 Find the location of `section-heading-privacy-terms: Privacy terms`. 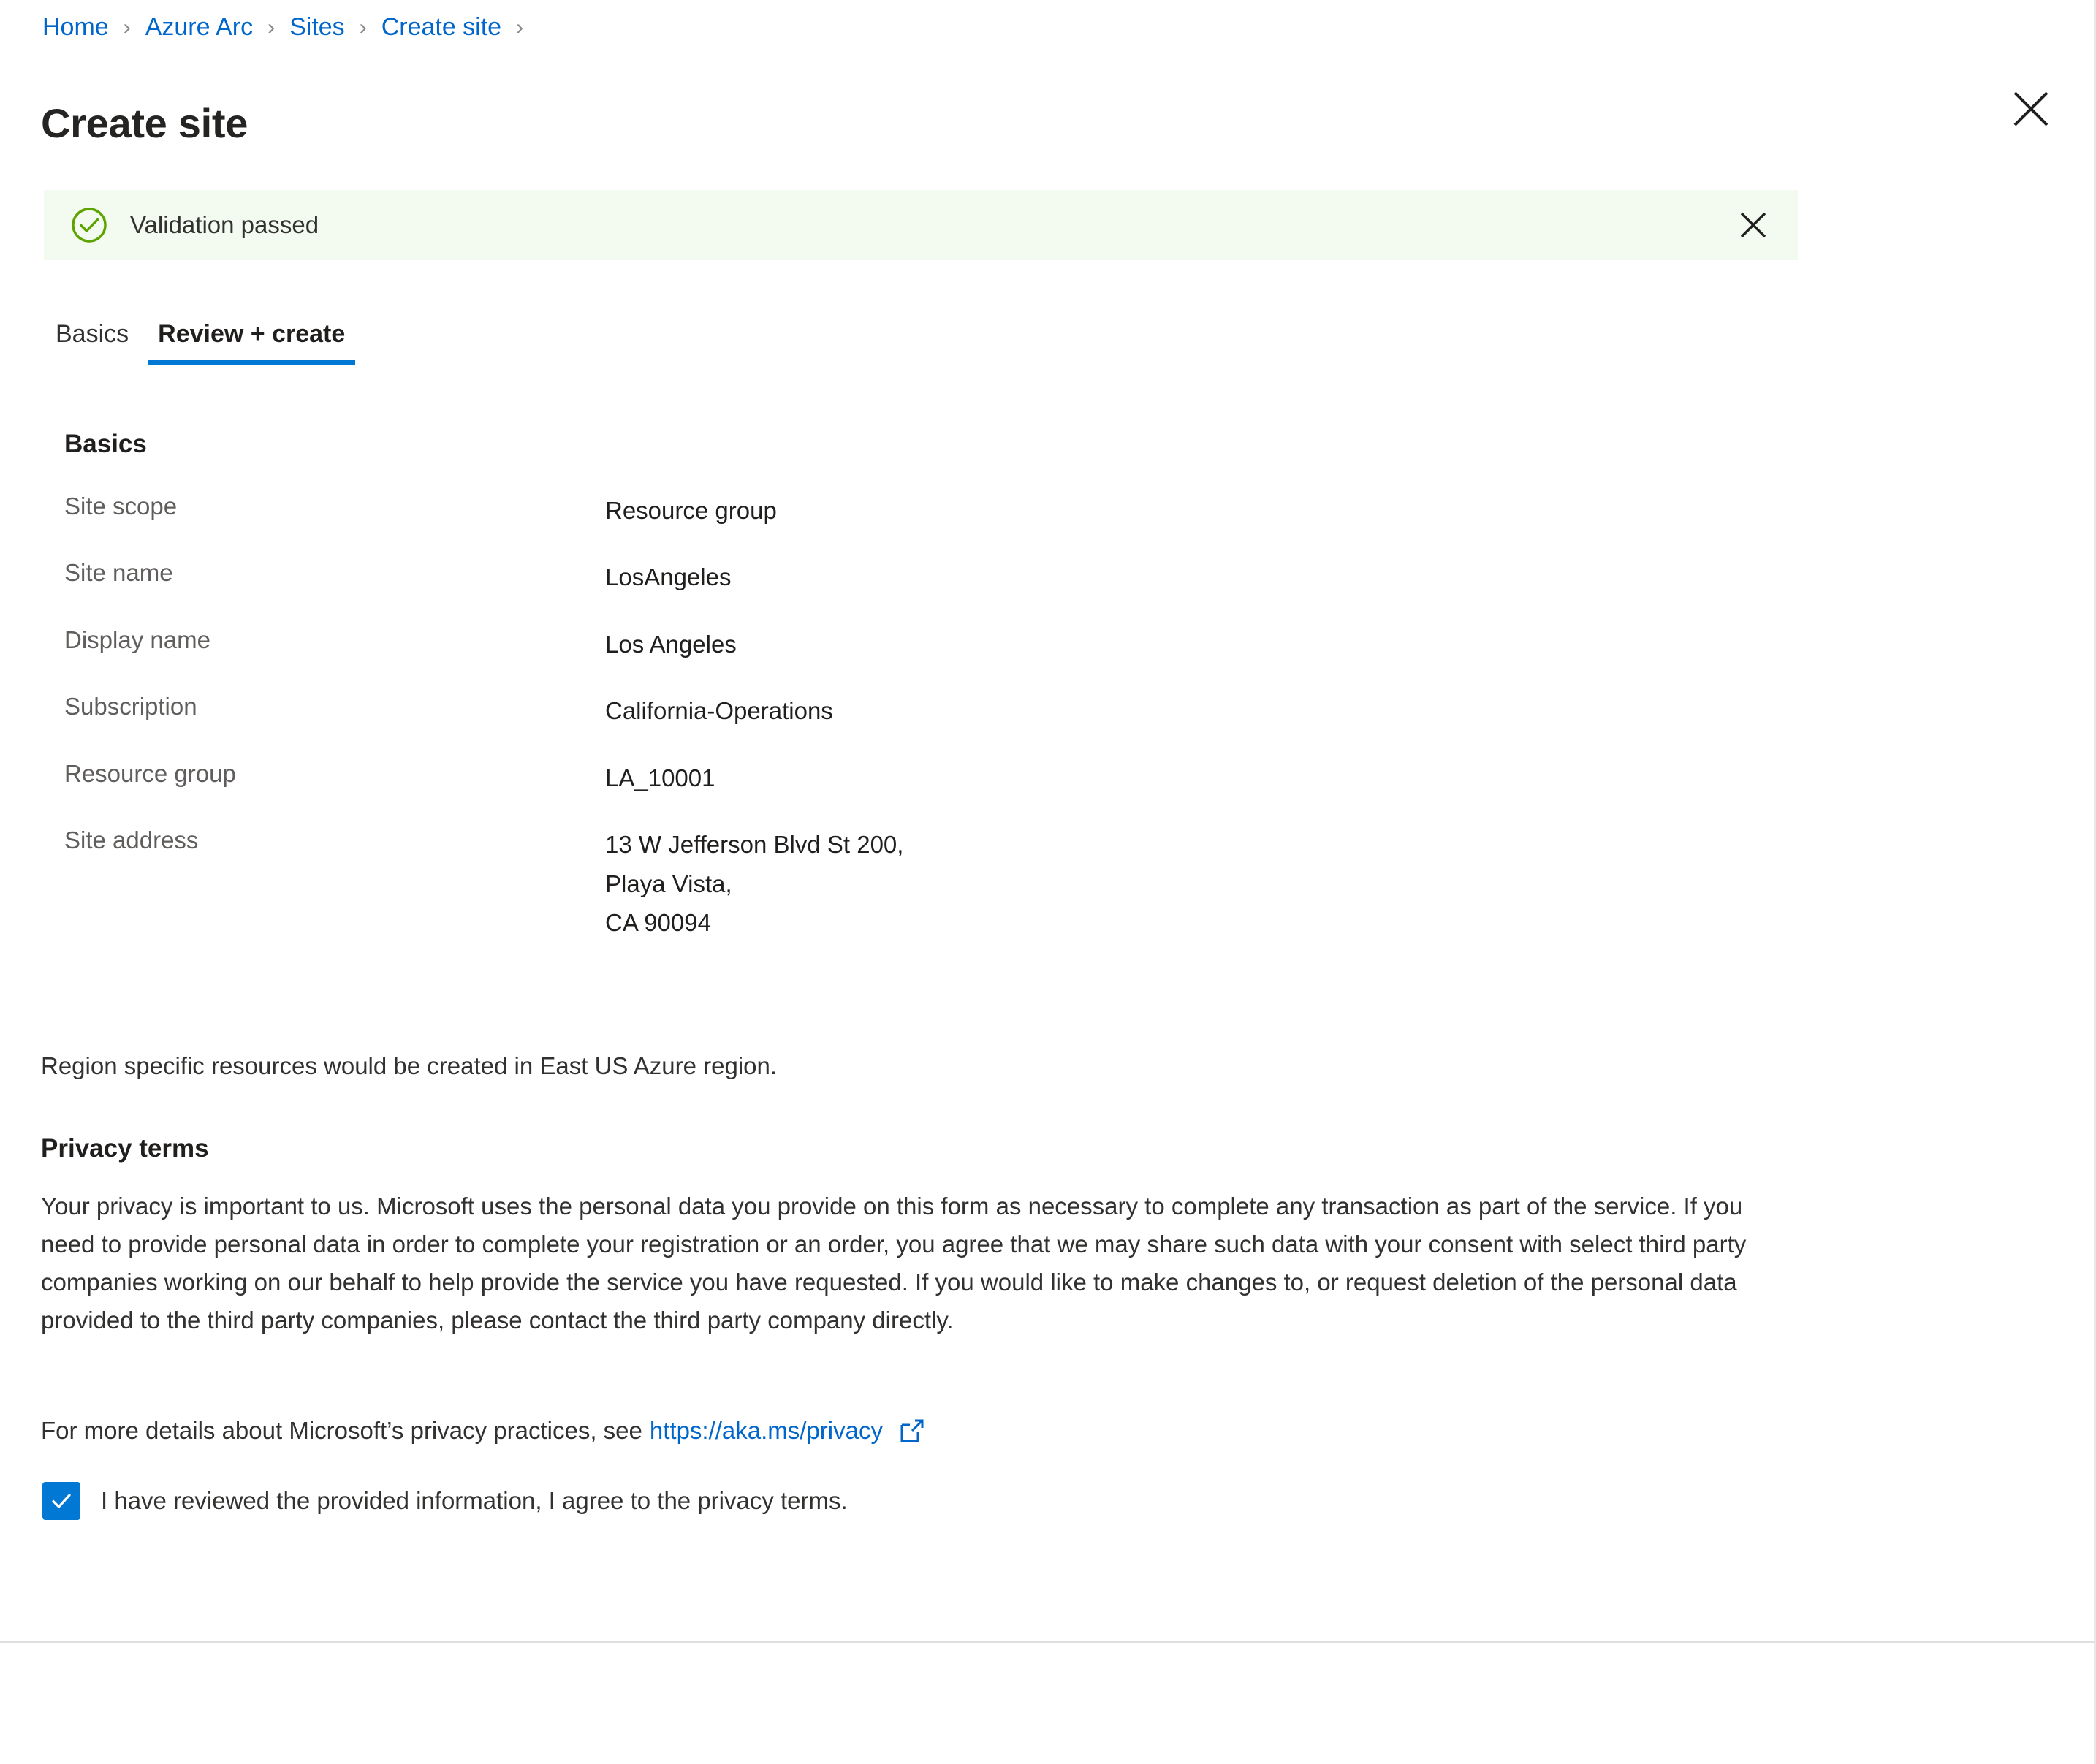

section-heading-privacy-terms: Privacy terms is located at coordinates (125, 1148).